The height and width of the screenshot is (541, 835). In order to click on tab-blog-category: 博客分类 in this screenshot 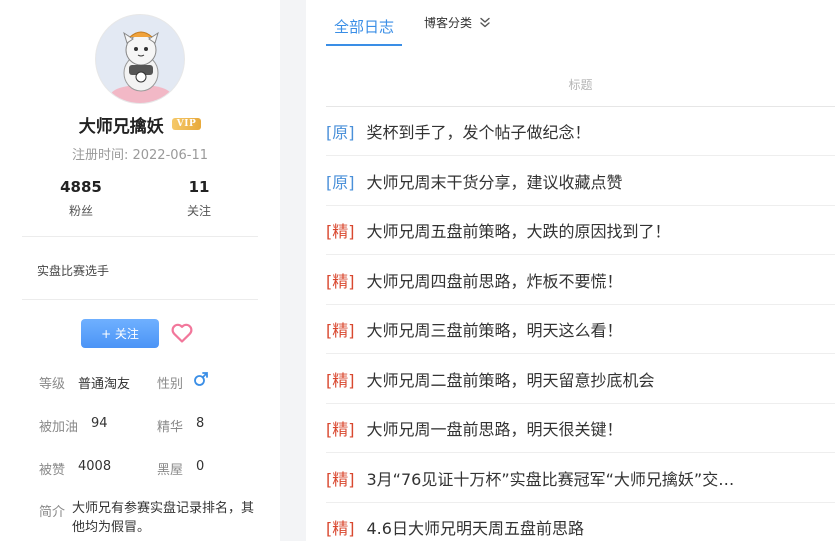, I will do `click(458, 22)`.